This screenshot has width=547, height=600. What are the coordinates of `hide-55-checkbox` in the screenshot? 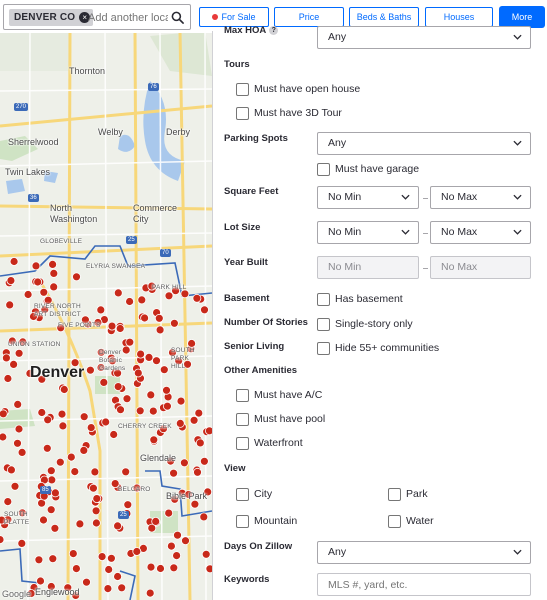 It's located at (323, 348).